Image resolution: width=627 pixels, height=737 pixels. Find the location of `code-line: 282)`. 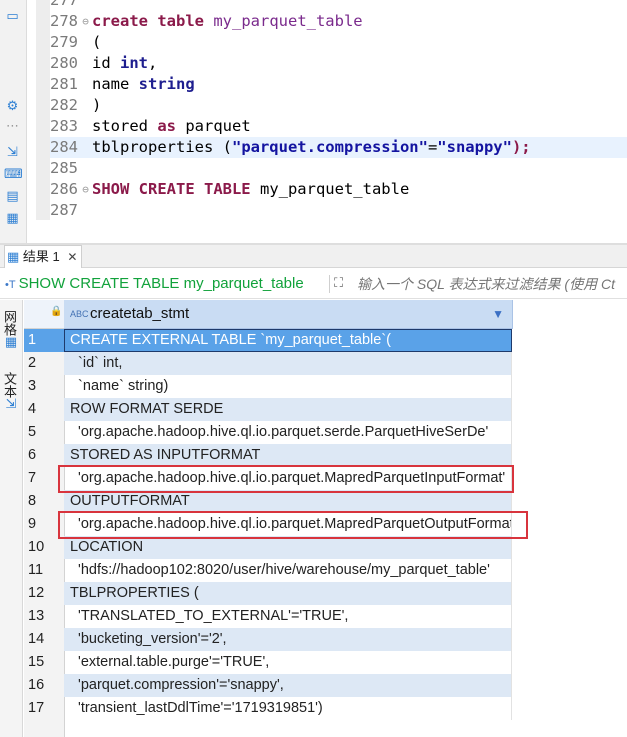

code-line: 282) is located at coordinates (338, 105).